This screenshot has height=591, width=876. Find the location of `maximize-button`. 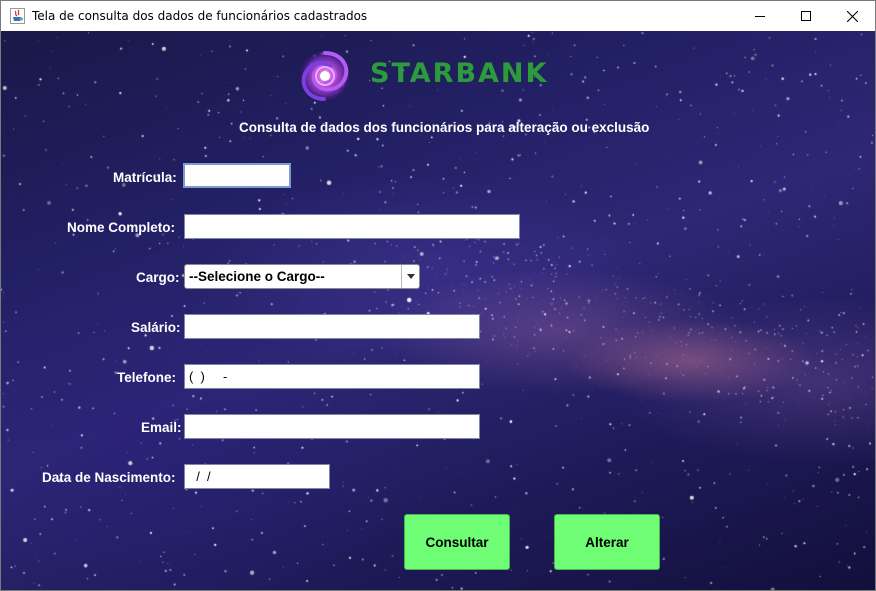

maximize-button is located at coordinates (806, 16).